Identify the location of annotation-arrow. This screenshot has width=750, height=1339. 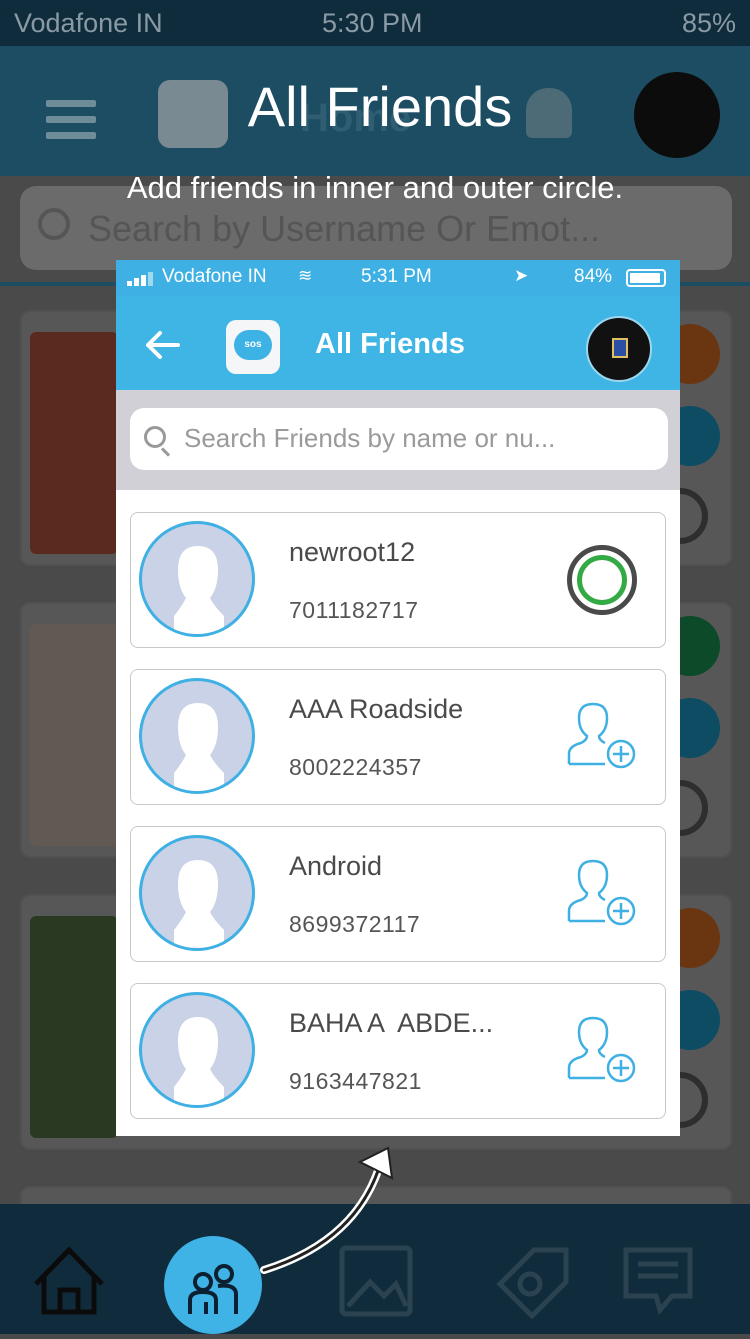
(327, 1210).